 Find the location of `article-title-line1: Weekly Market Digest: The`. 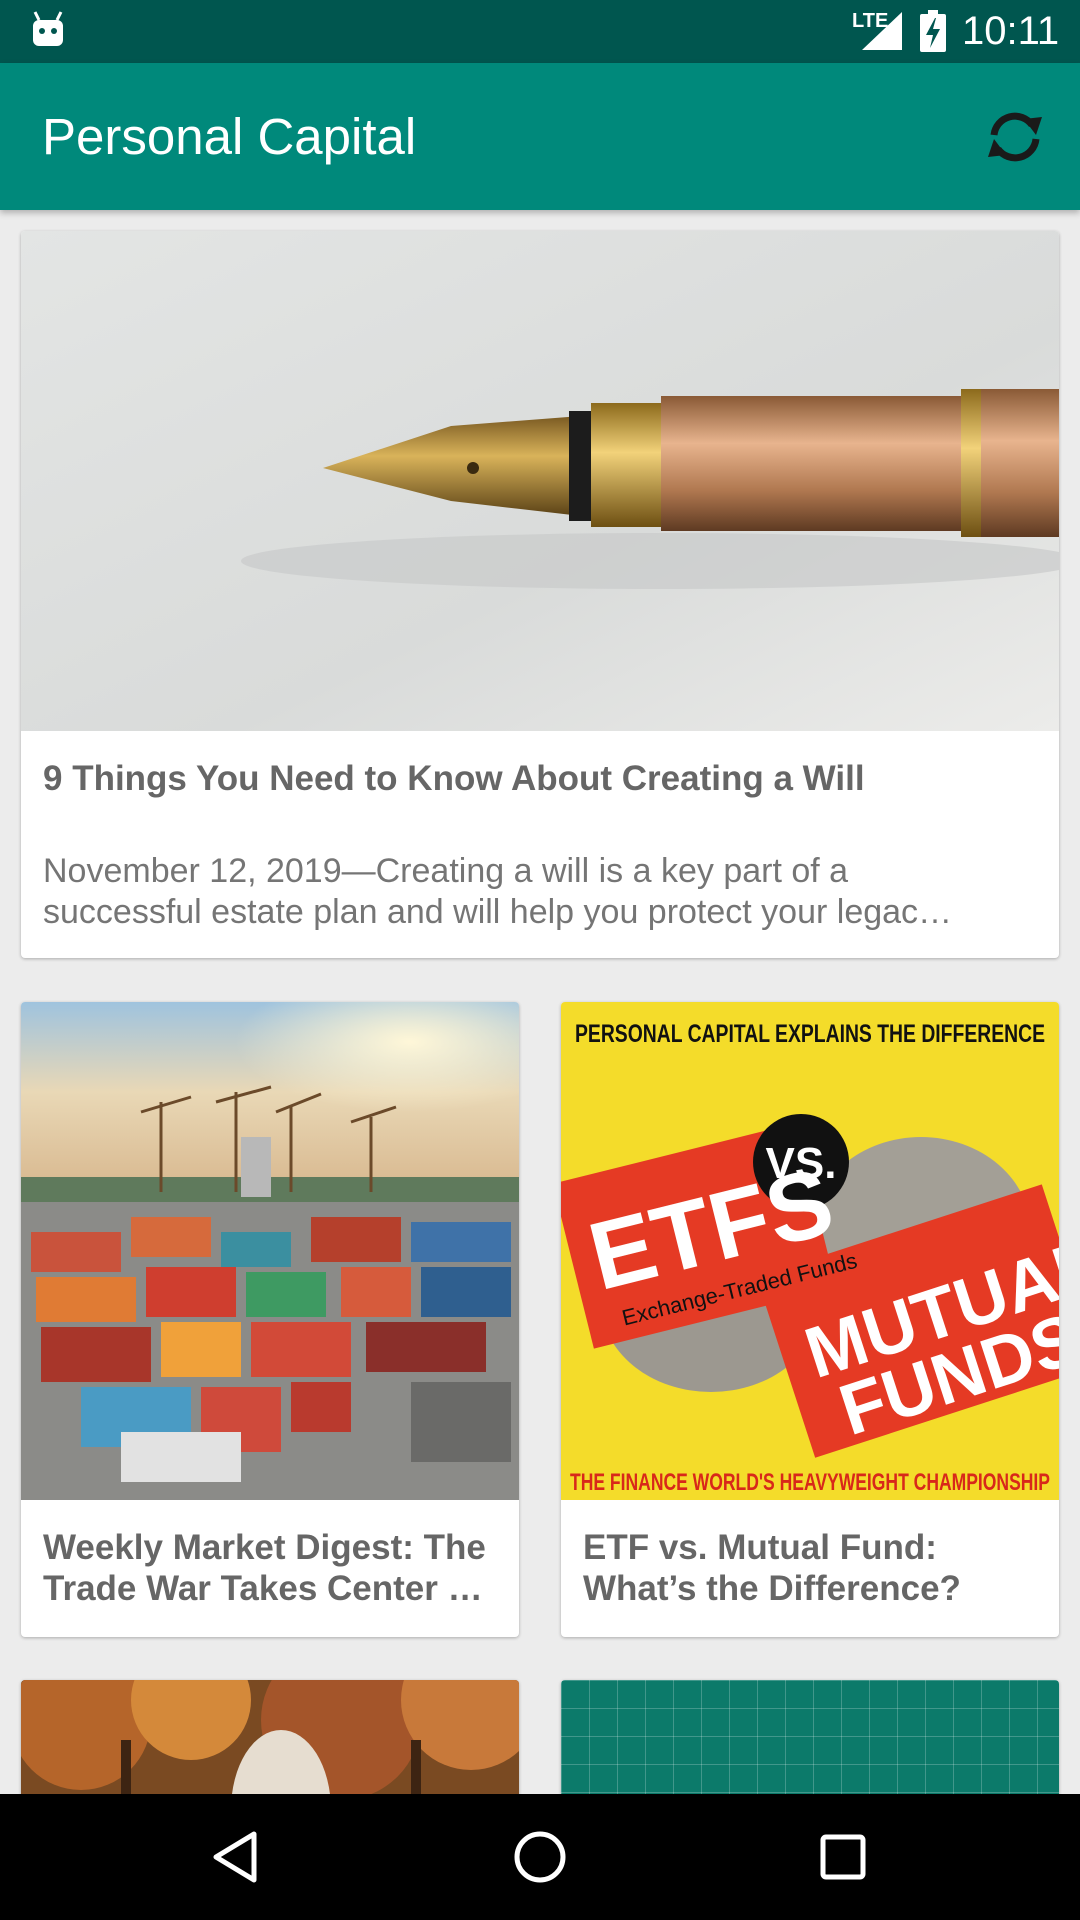

article-title-line1: Weekly Market Digest: The is located at coordinates (264, 1547).